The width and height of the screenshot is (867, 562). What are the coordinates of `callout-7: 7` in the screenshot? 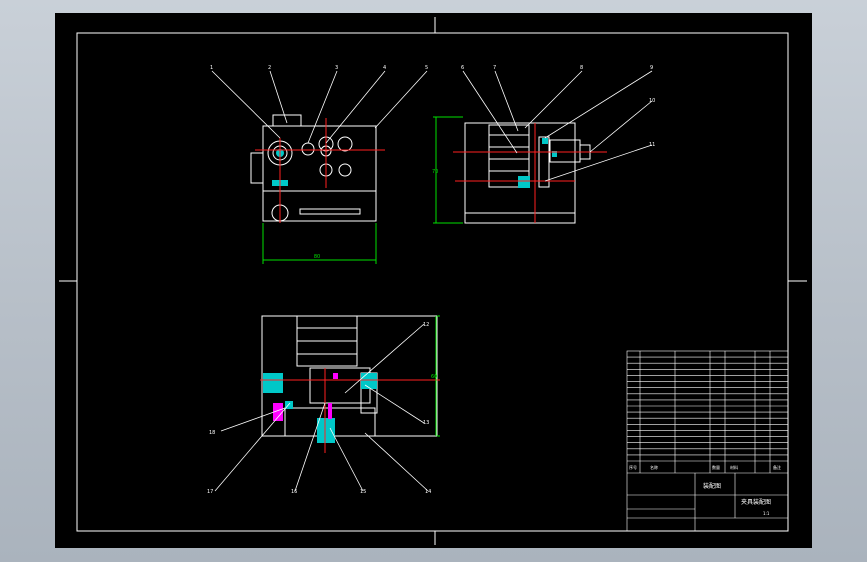 It's located at (494, 68).